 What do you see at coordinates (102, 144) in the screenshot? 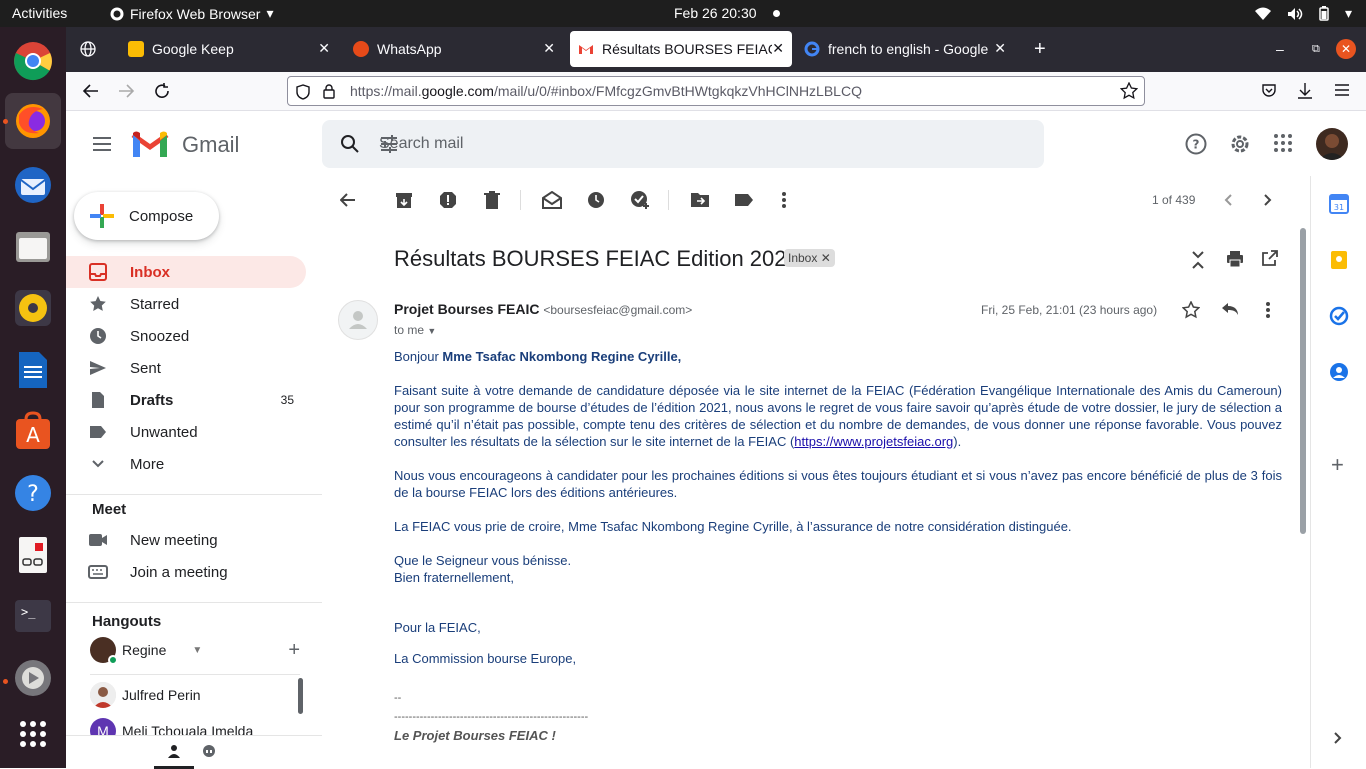
I see `main-menu-icon` at bounding box center [102, 144].